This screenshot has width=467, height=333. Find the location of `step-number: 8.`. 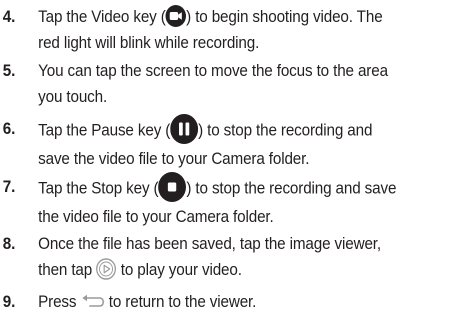

step-number: 8. is located at coordinates (9, 244).